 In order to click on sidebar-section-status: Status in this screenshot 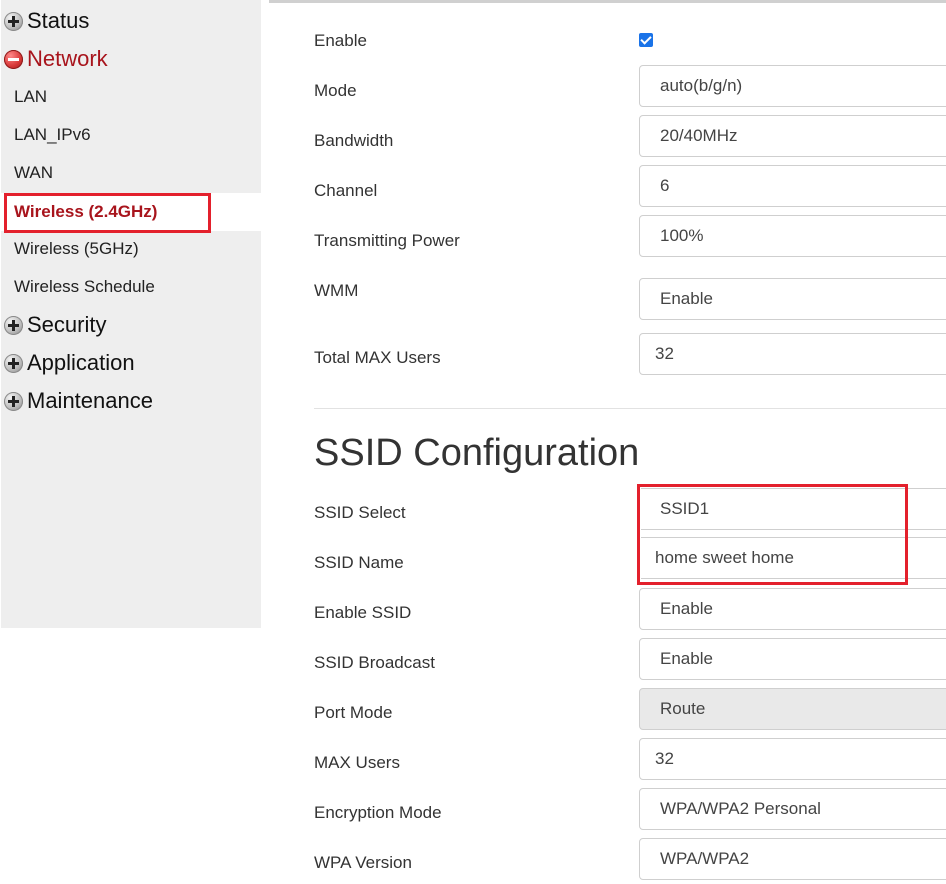, I will do `click(45, 21)`.